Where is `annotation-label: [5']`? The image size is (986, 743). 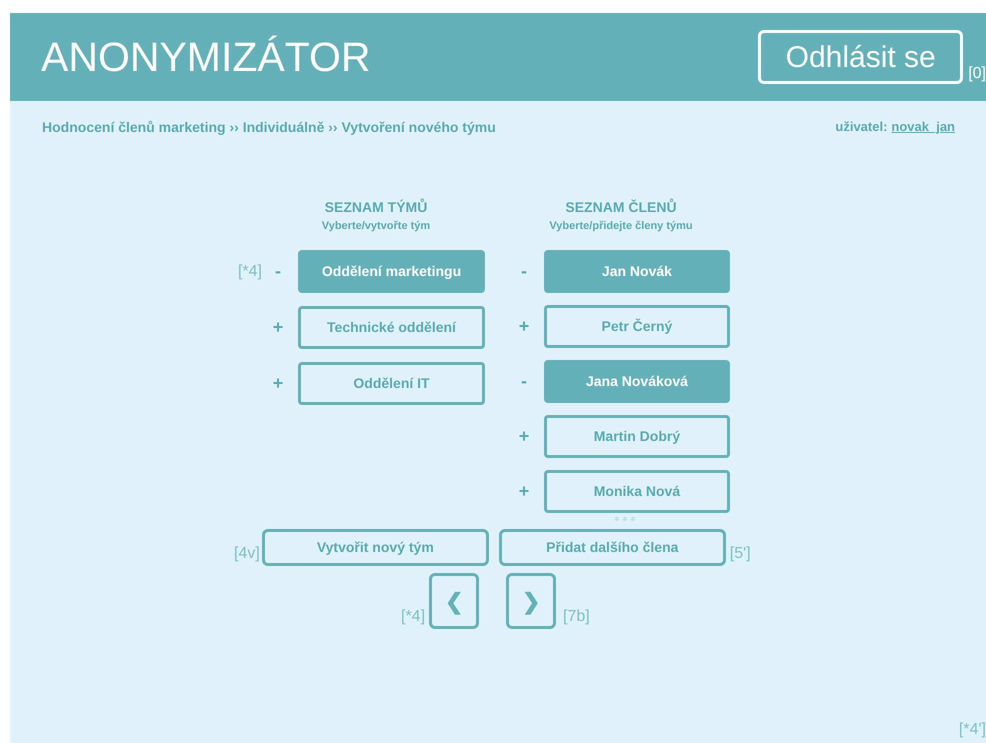 annotation-label: [5'] is located at coordinates (740, 554).